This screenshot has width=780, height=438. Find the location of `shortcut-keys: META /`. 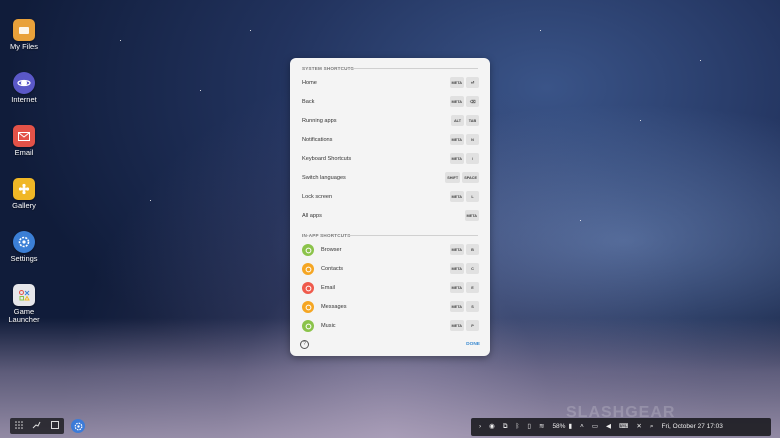

shortcut-keys: META / is located at coordinates (464, 158).